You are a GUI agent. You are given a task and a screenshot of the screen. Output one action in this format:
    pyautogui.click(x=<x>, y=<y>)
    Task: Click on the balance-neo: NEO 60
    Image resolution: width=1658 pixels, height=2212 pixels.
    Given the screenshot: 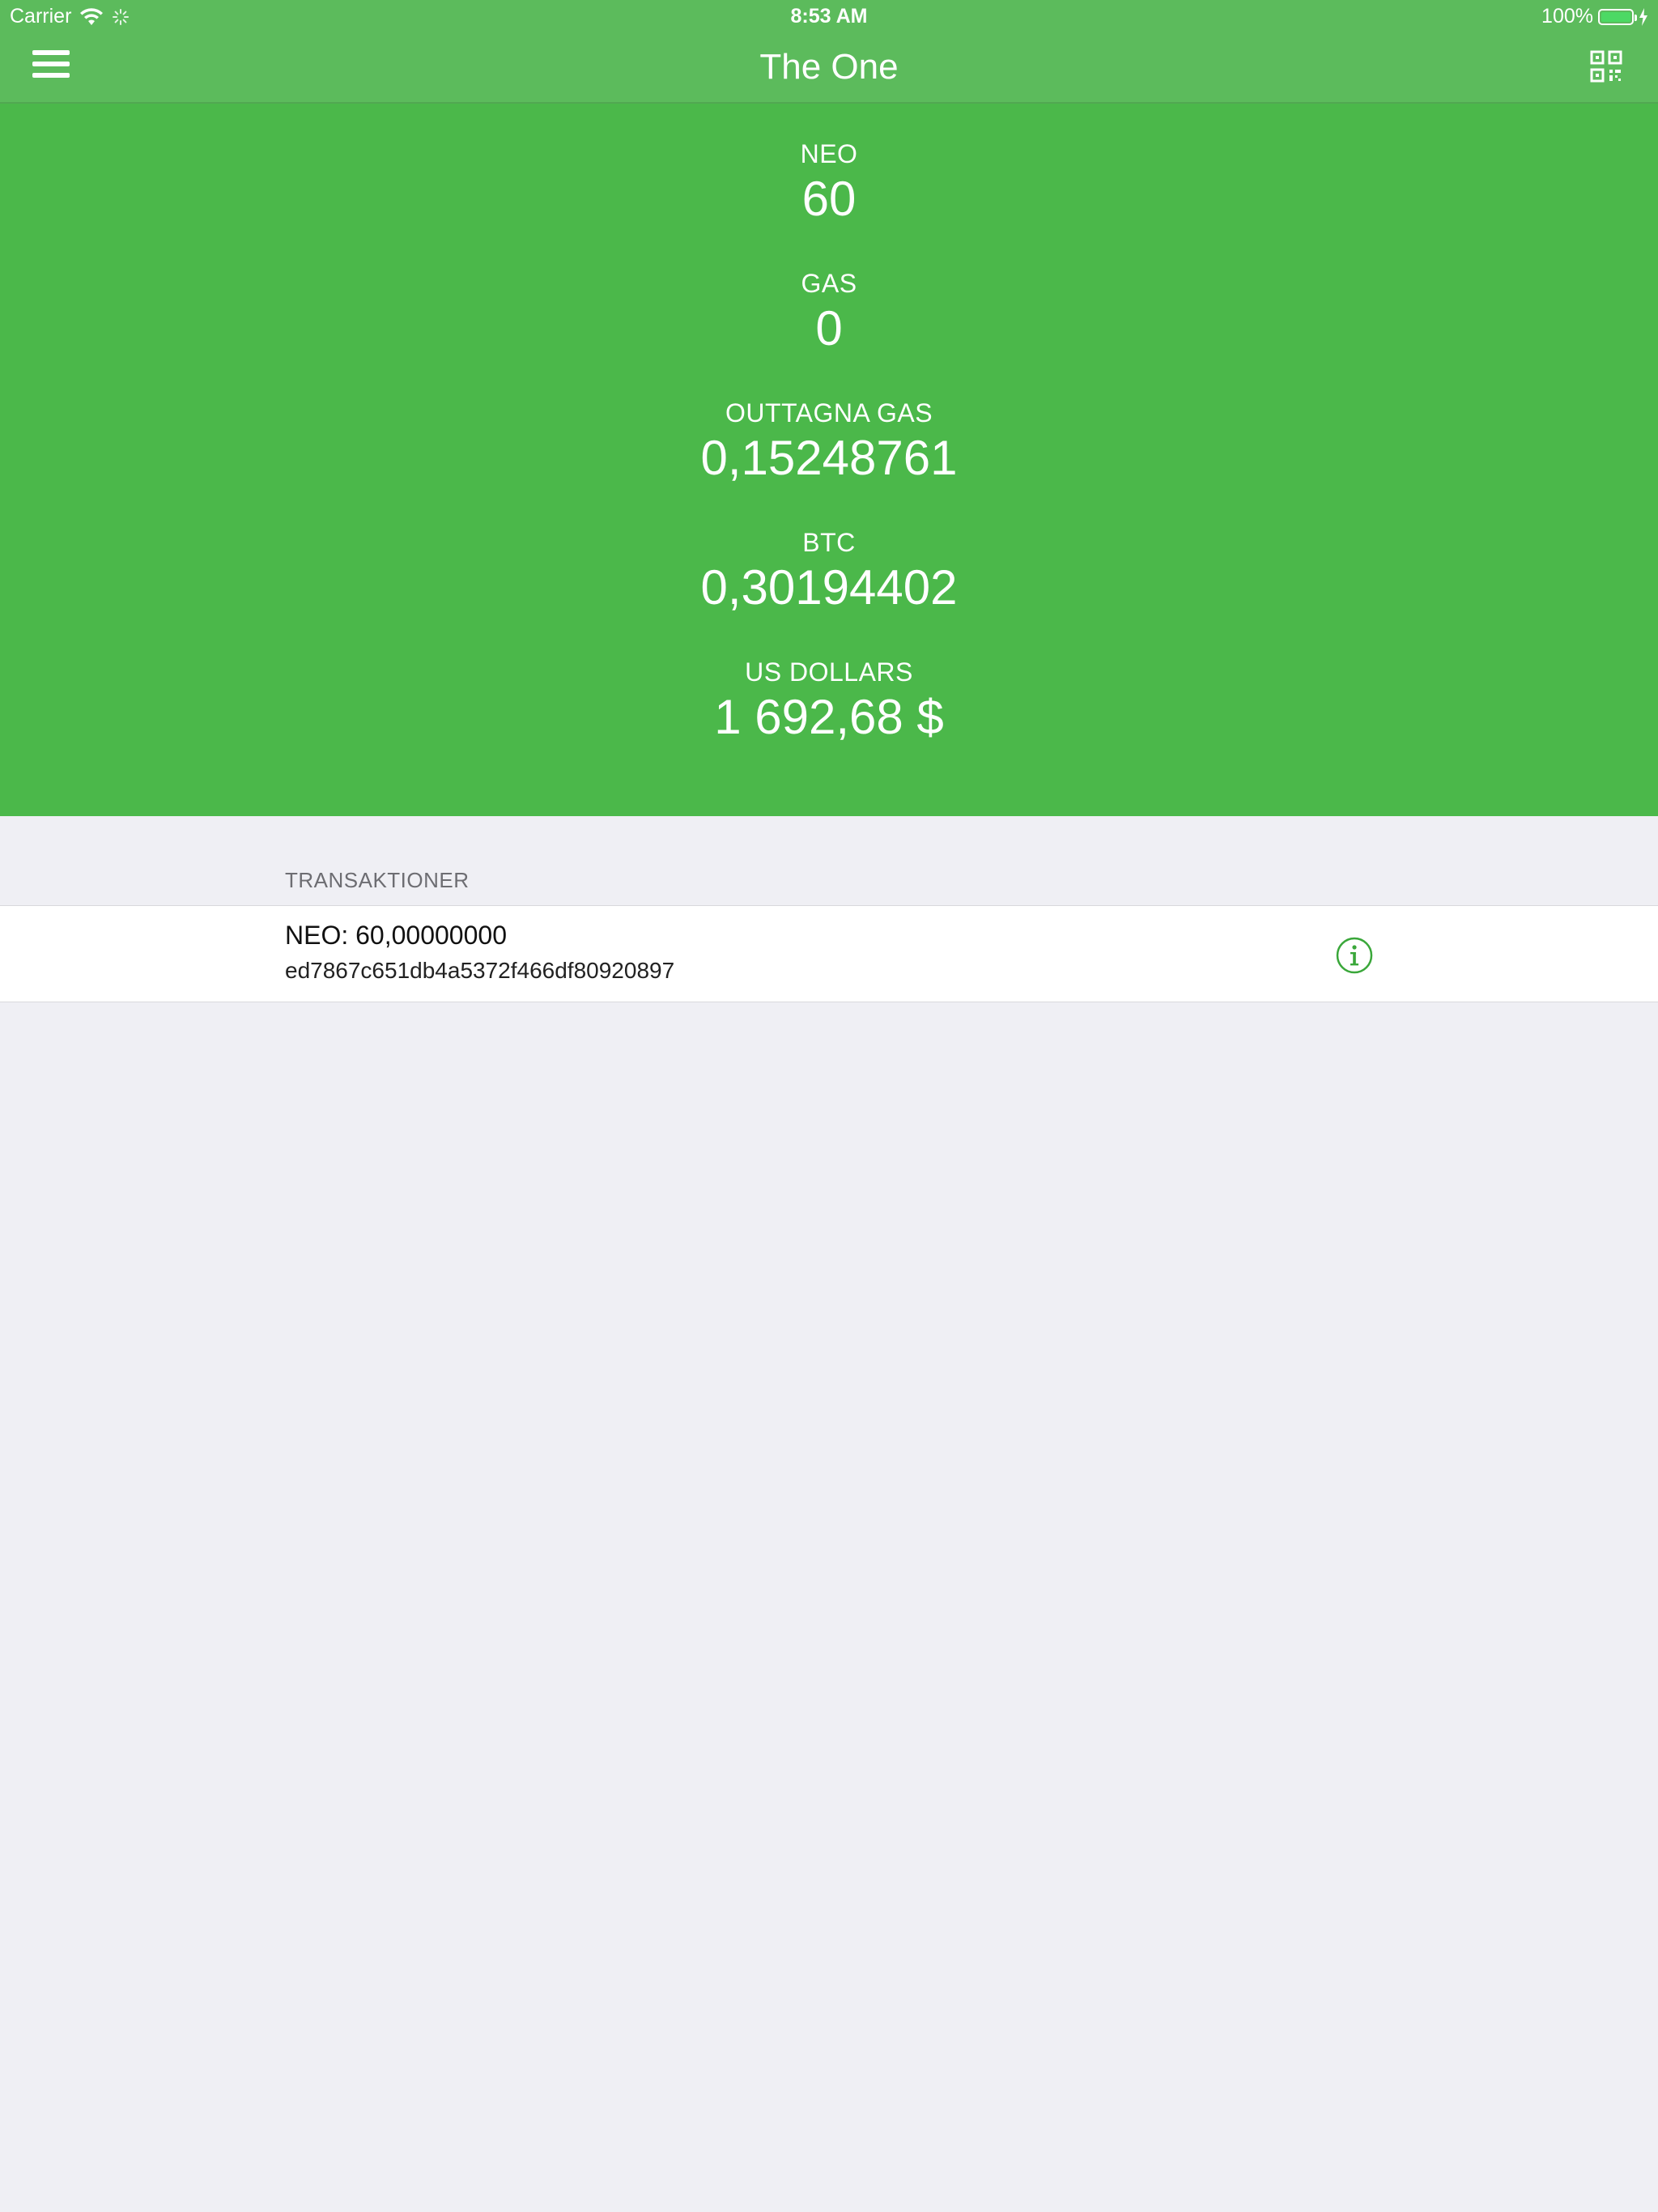 What is the action you would take?
    pyautogui.click(x=829, y=183)
    